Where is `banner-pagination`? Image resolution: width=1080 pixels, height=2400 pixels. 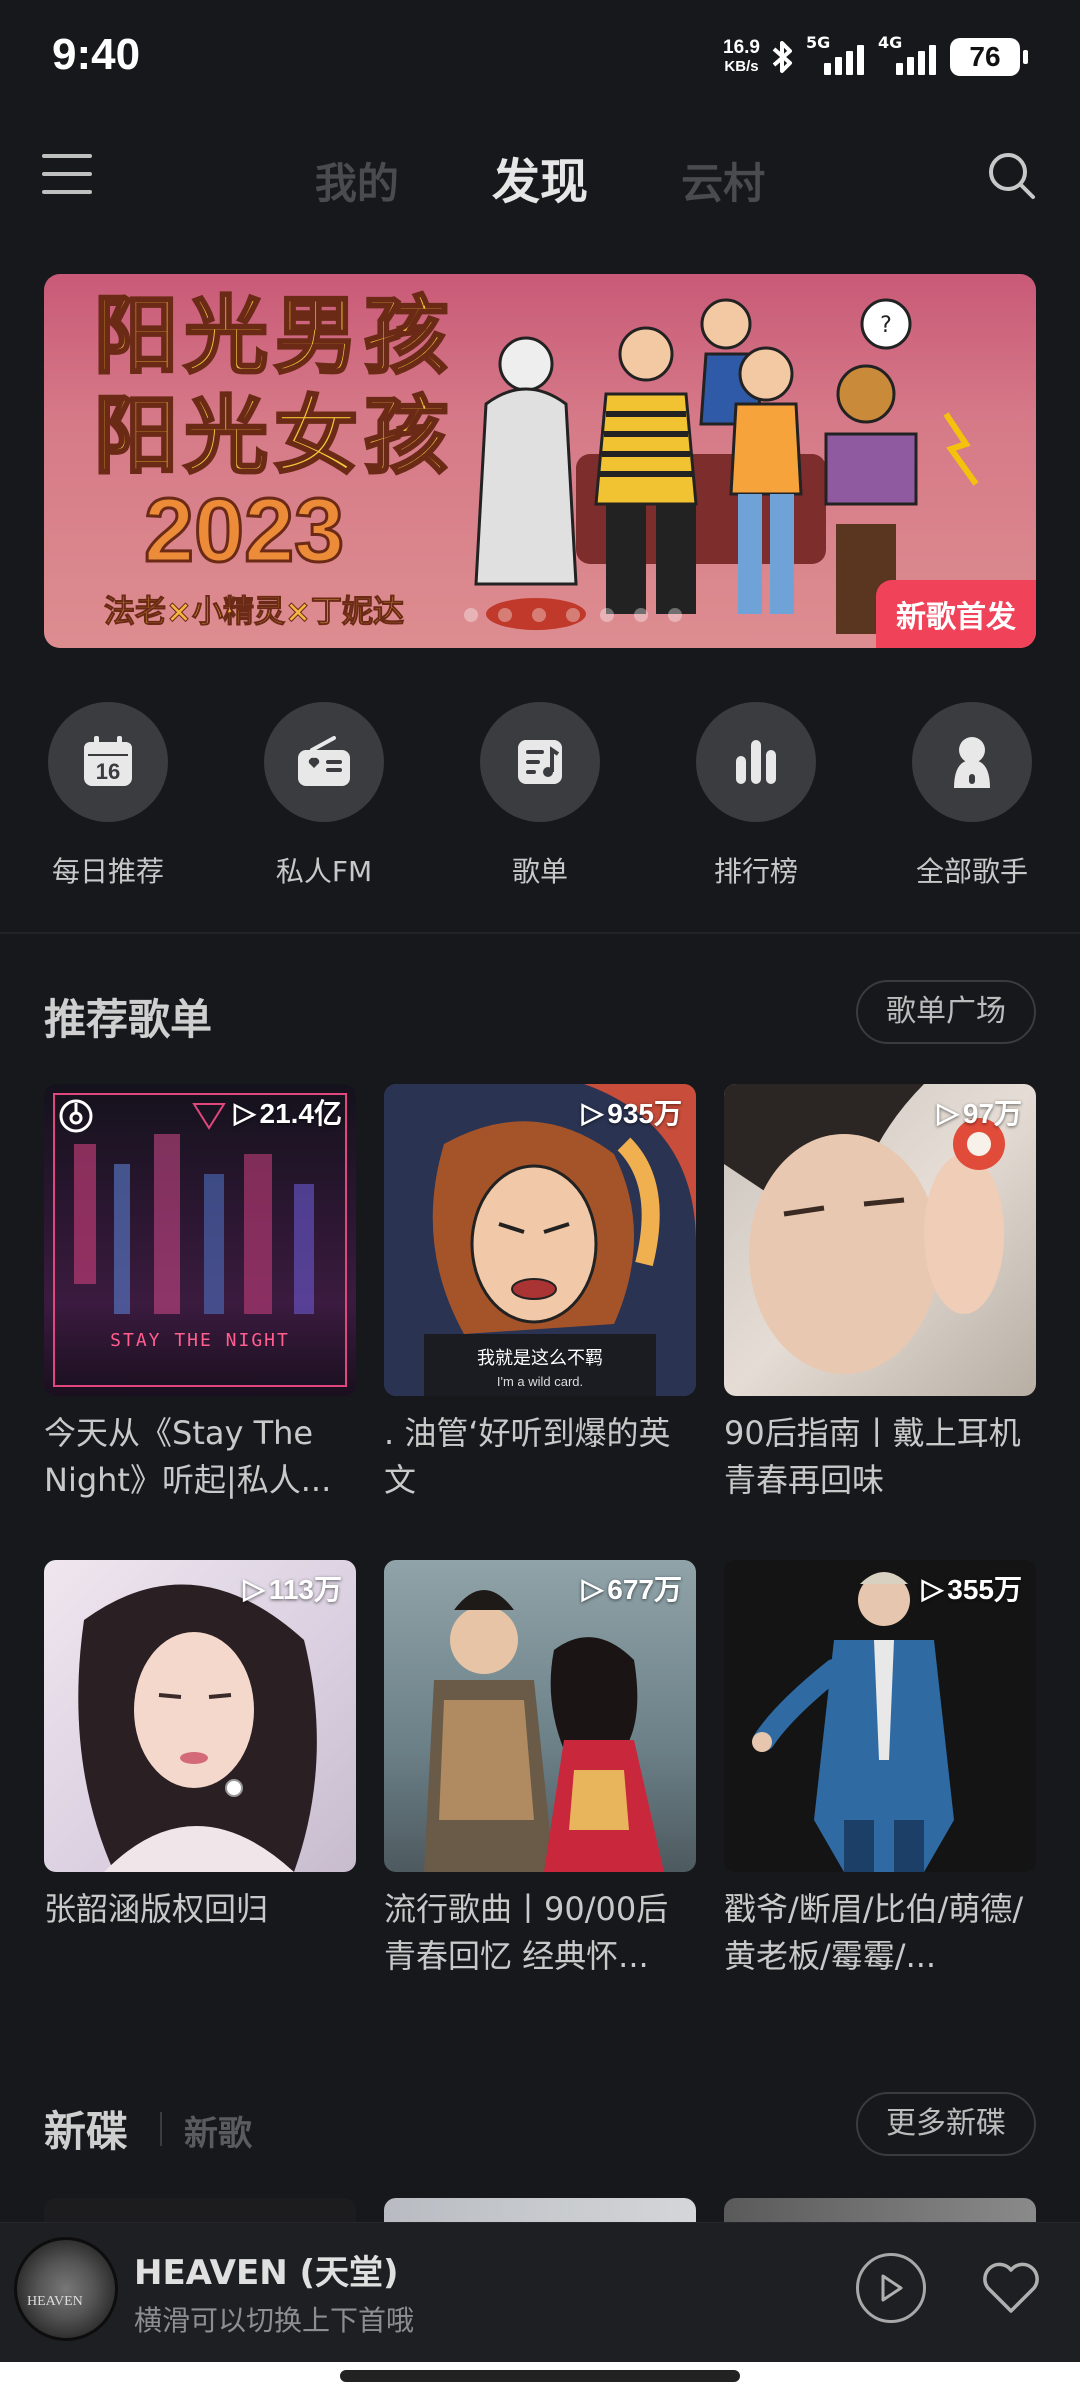
banner-pagination is located at coordinates (573, 615).